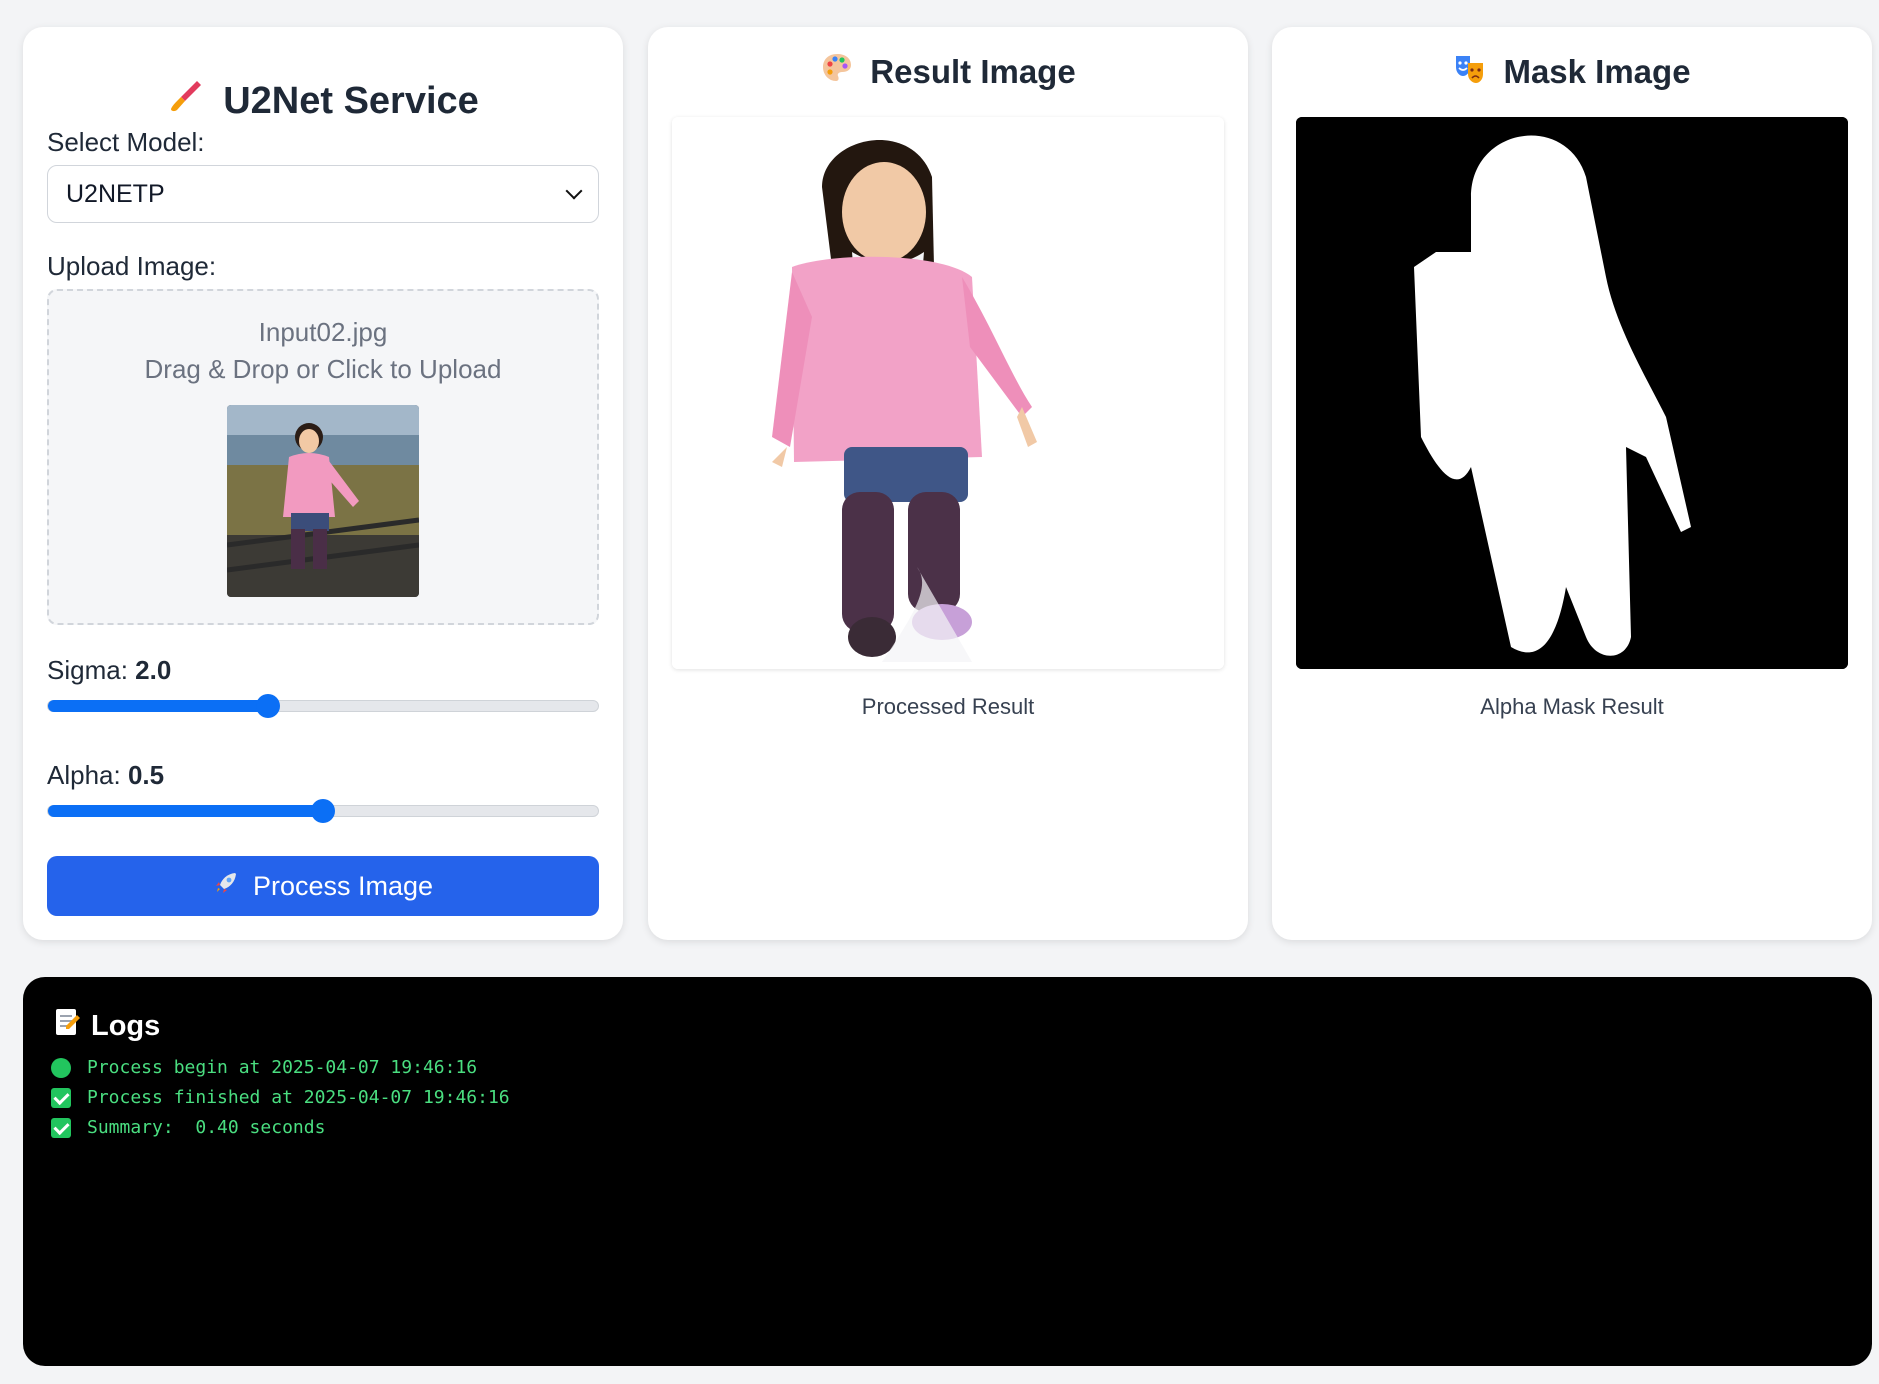 This screenshot has height=1384, width=1879. Describe the element at coordinates (948, 393) in the screenshot. I see `result-image` at that location.